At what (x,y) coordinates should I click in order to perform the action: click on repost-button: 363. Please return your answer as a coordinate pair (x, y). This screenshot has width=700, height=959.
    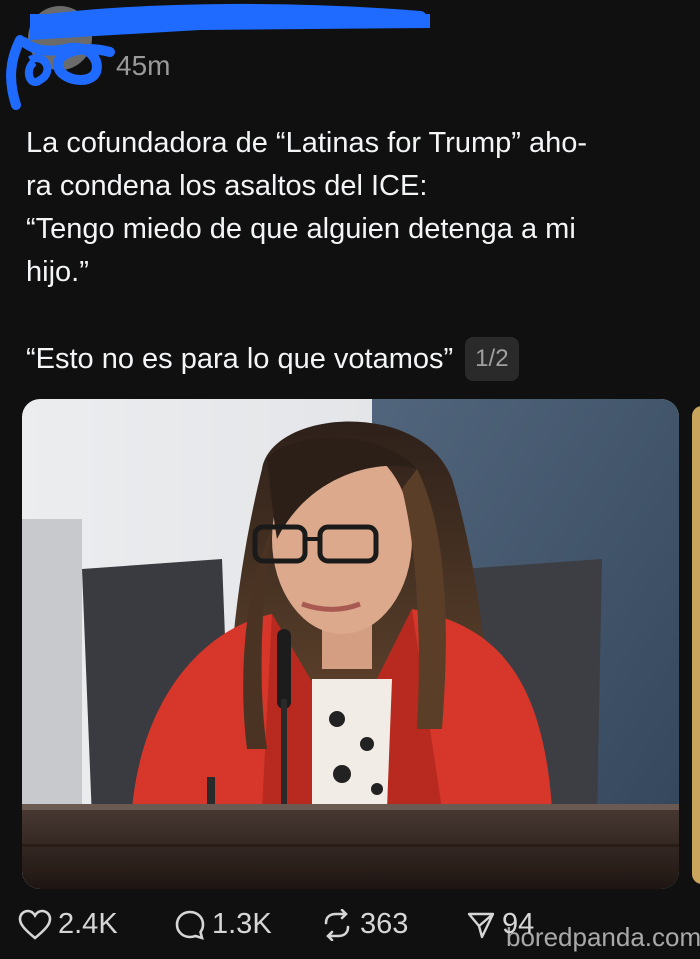
    Looking at the image, I should click on (364, 924).